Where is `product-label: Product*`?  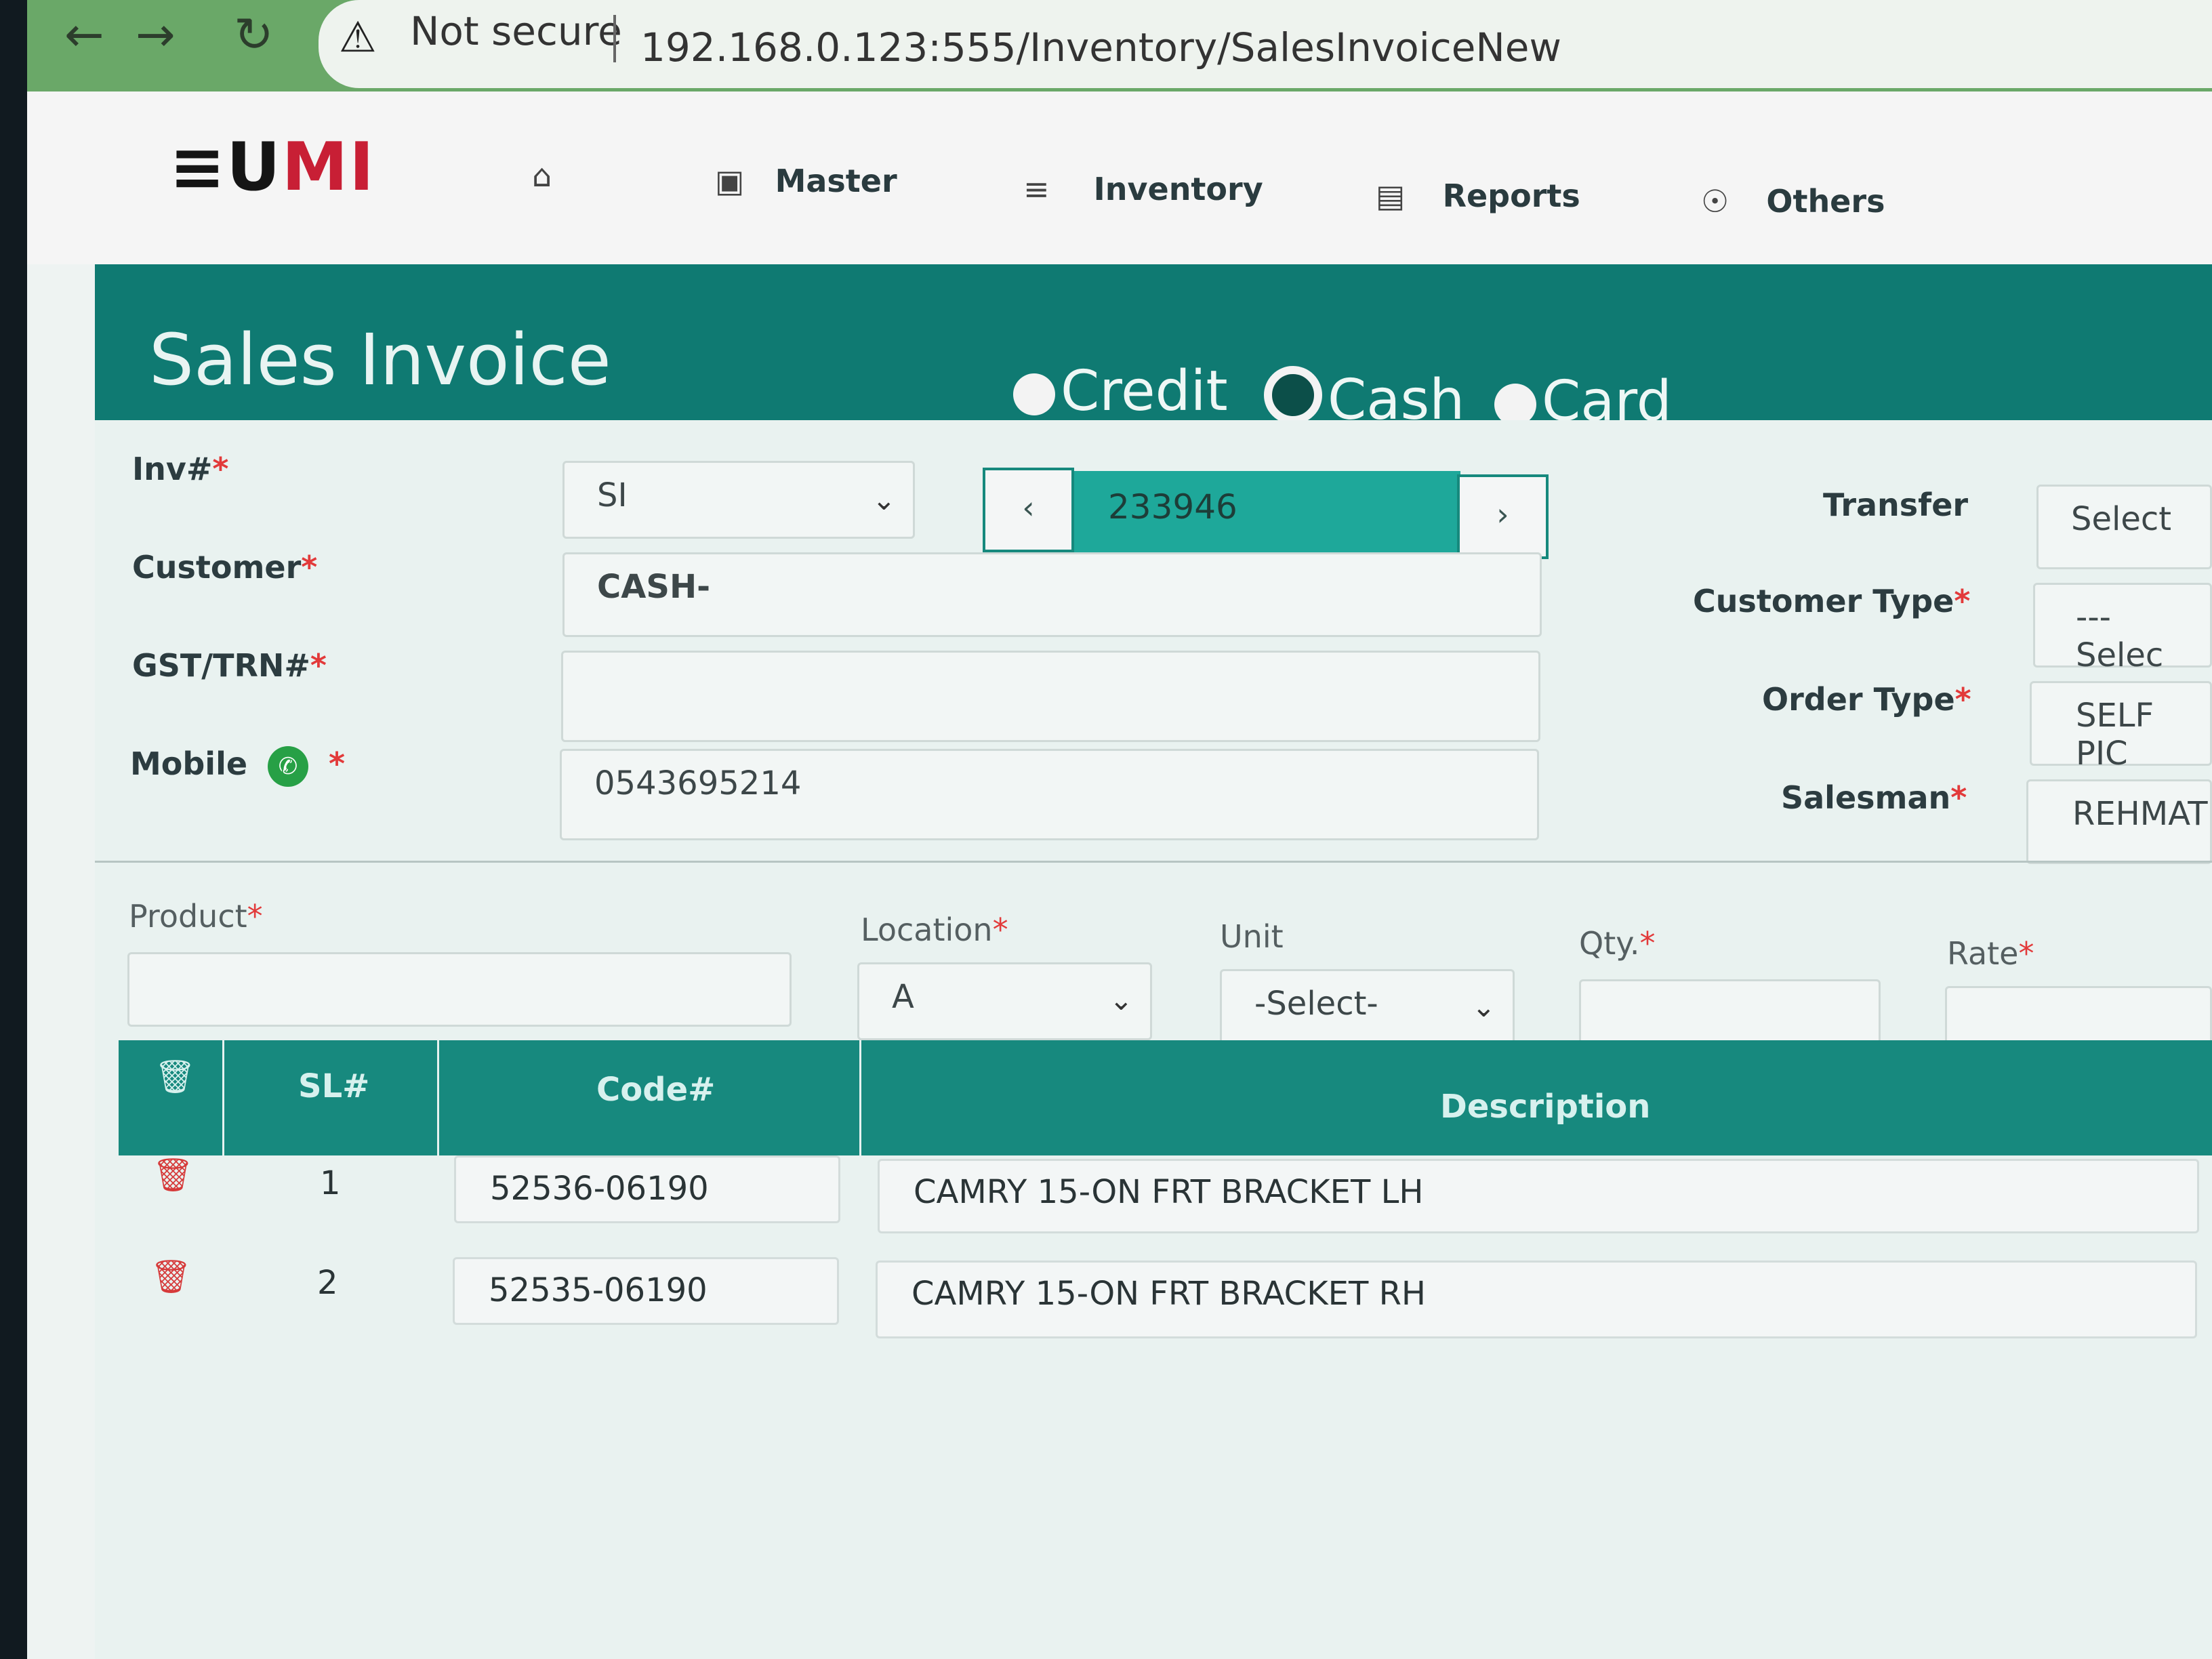 product-label: Product* is located at coordinates (196, 916).